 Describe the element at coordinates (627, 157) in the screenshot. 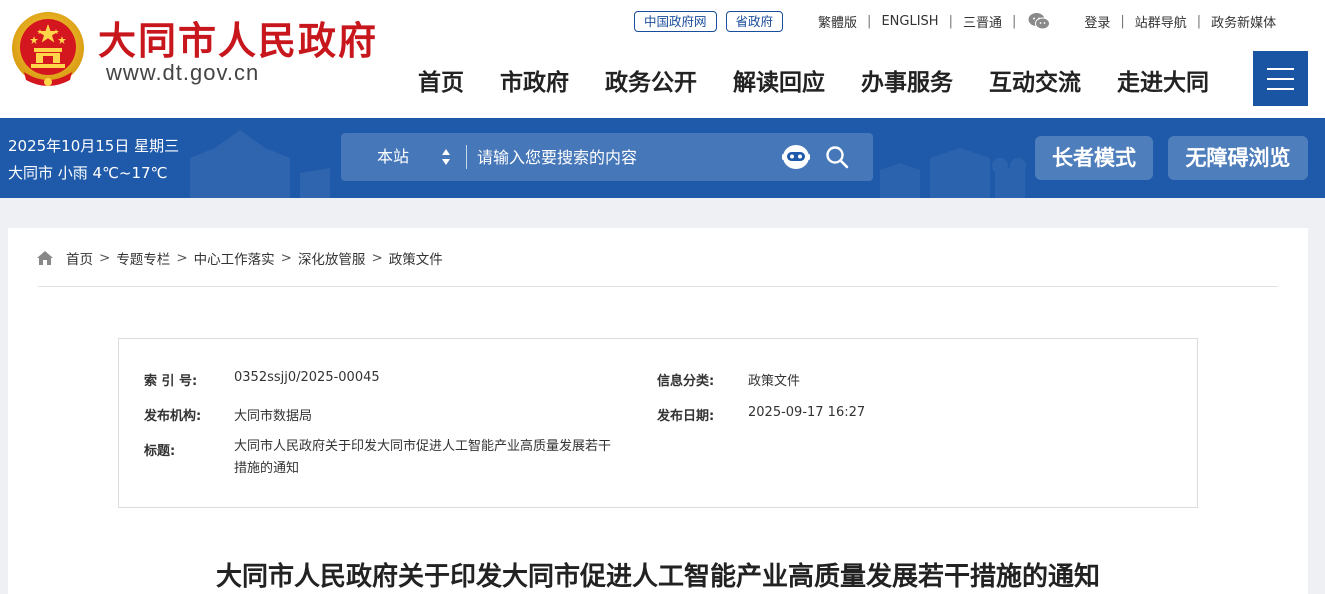

I see `search-input` at that location.